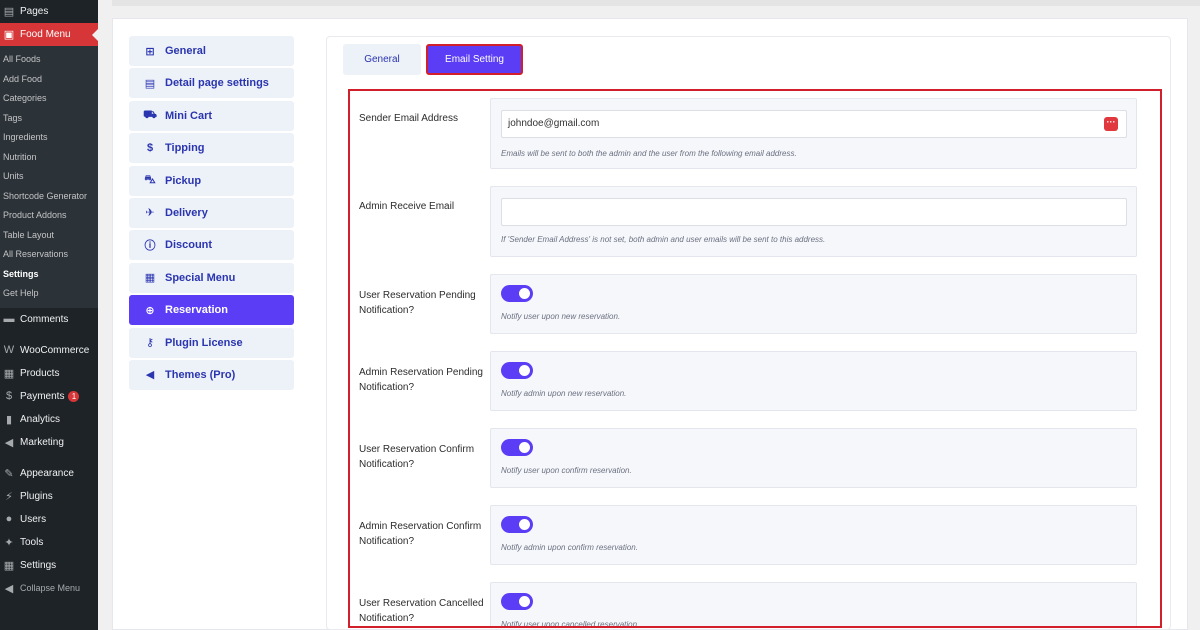 The width and height of the screenshot is (1200, 630). What do you see at coordinates (420, 534) in the screenshot?
I see `toggle-label: Admin Reservation Confirm Notification?` at bounding box center [420, 534].